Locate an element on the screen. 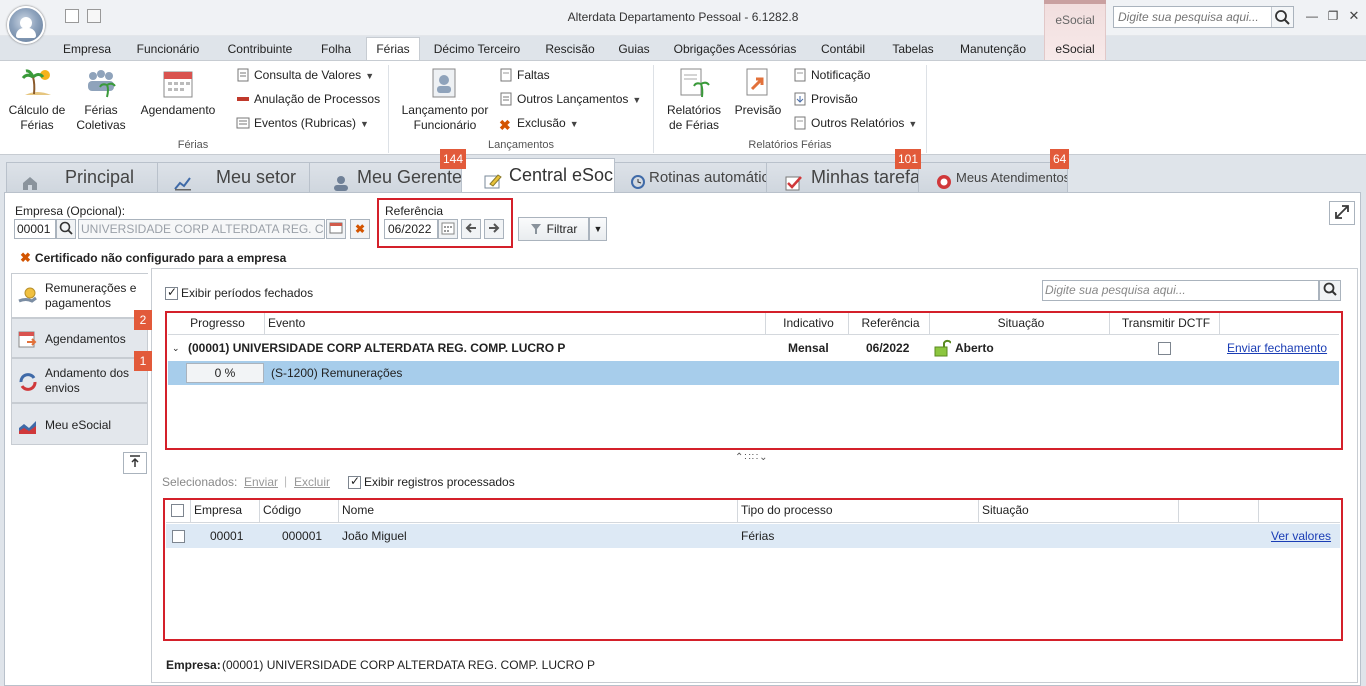 Image resolution: width=1366 pixels, height=686 pixels. tab-ferias: Férias is located at coordinates (393, 49).